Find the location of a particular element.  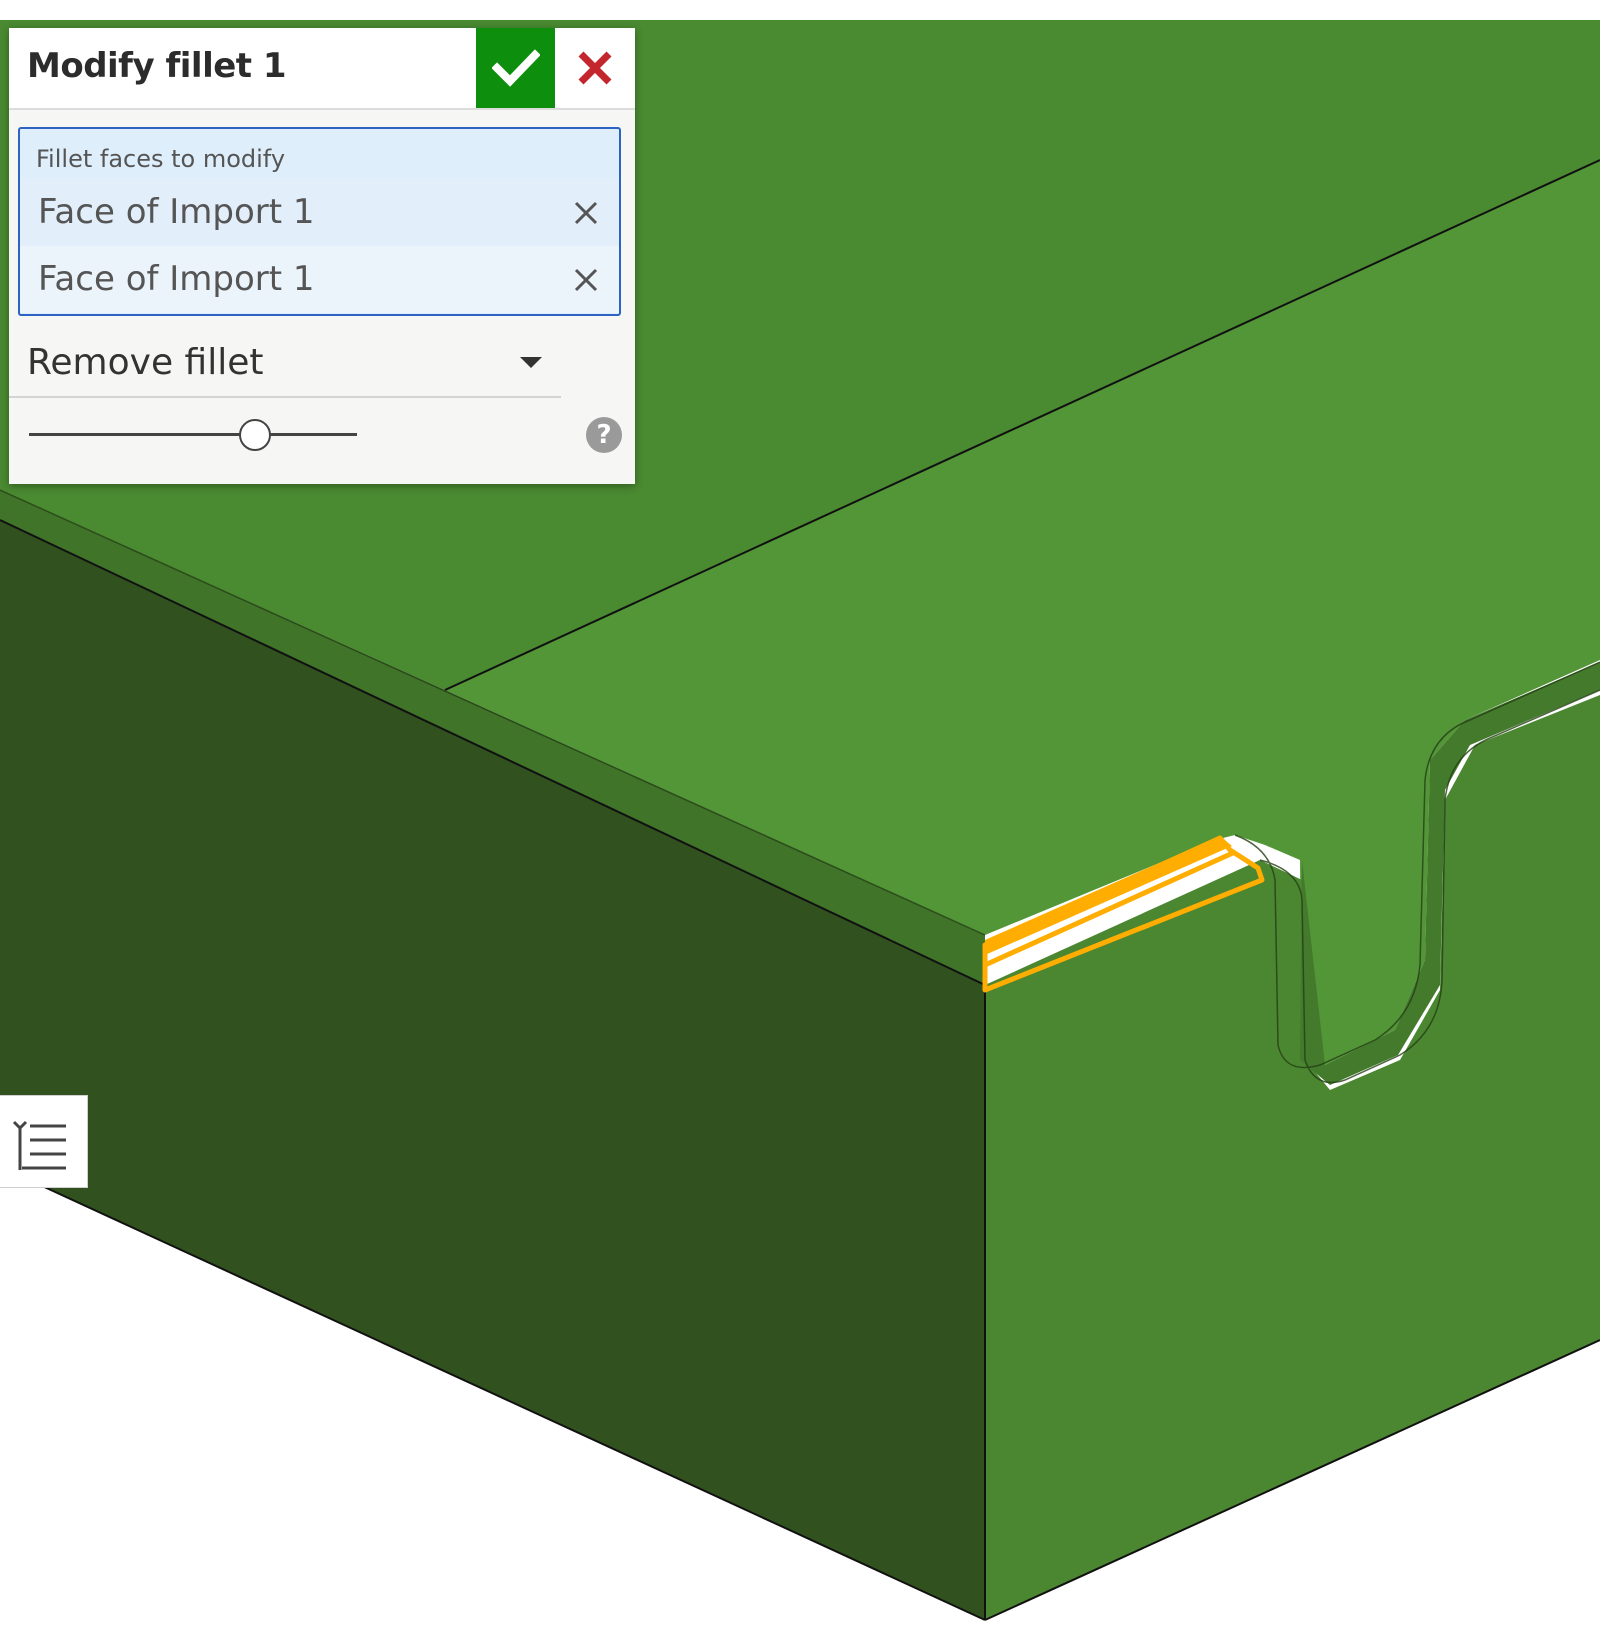

fillet-faces-label: Fillet faces to modify is located at coordinates (161, 159).